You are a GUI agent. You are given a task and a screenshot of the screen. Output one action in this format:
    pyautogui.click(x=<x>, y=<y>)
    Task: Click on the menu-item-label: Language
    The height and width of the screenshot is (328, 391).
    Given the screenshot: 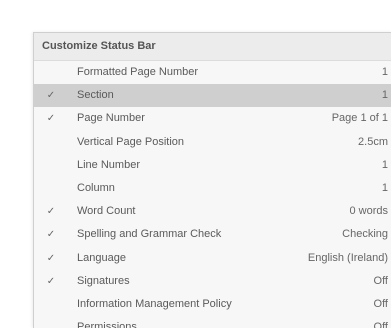 What is the action you would take?
    pyautogui.click(x=101, y=257)
    